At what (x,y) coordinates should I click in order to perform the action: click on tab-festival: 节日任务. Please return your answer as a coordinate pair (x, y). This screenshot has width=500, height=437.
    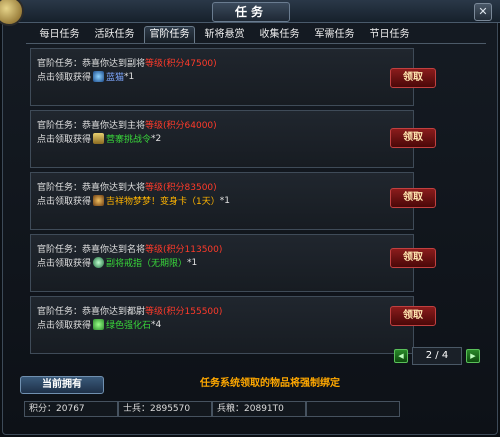
    Looking at the image, I should click on (389, 34).